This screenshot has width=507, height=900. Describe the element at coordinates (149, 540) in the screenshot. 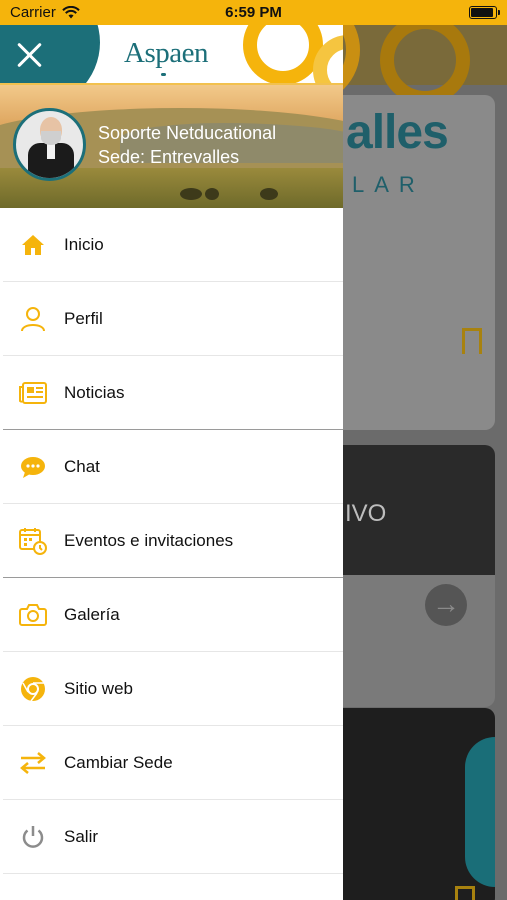

I see `menu-label: Eventos e invitaciones` at that location.